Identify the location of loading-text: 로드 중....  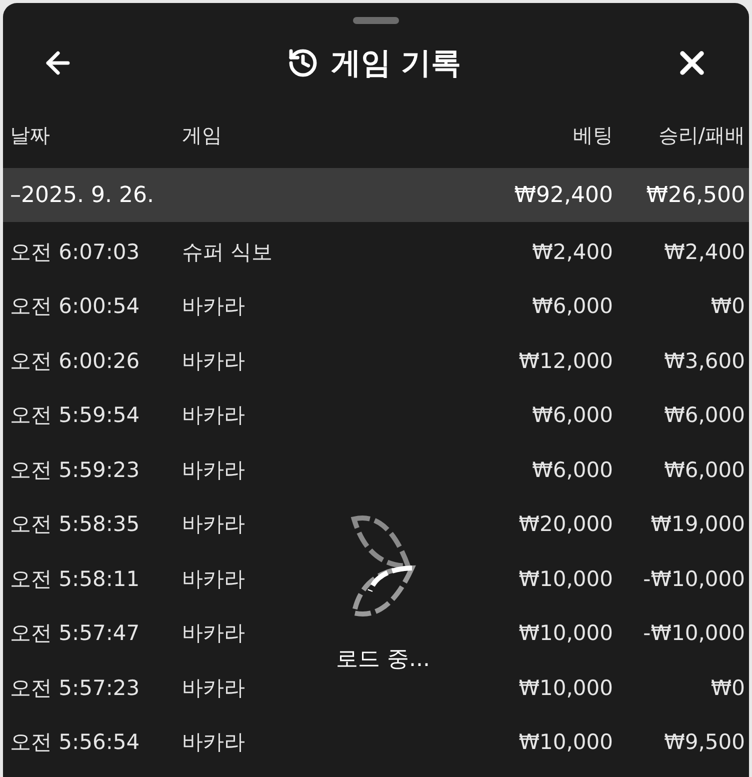
(383, 660).